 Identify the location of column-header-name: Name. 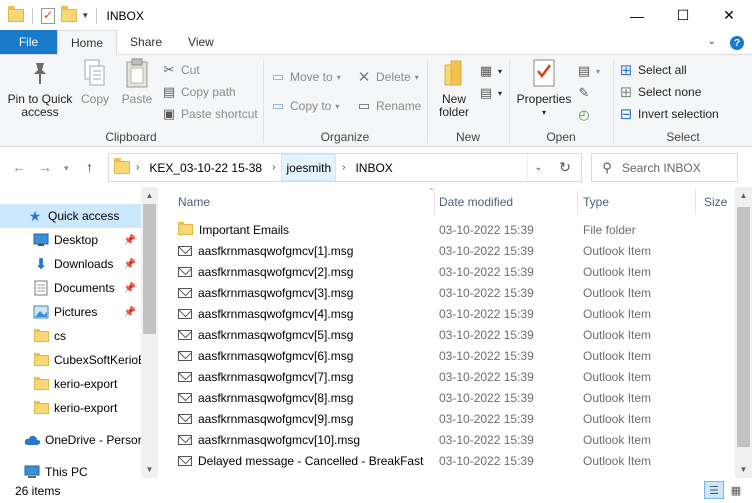
(303, 202).